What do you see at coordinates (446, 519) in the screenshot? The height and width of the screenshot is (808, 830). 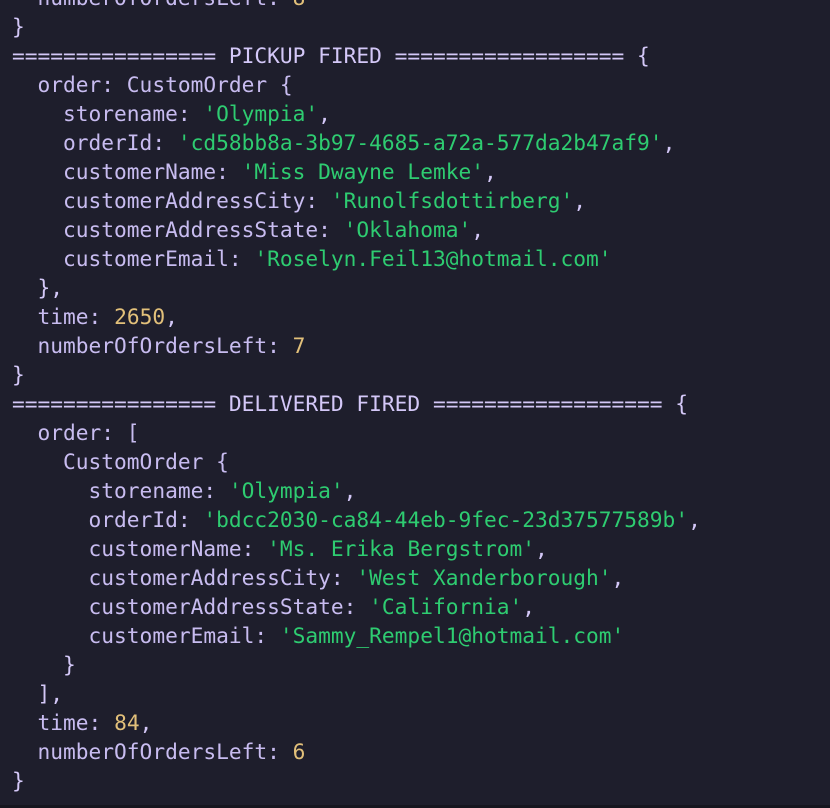 I see `log-string-value: 'bdcc2030-ca84-44eb-9fec-23d37577589b'` at bounding box center [446, 519].